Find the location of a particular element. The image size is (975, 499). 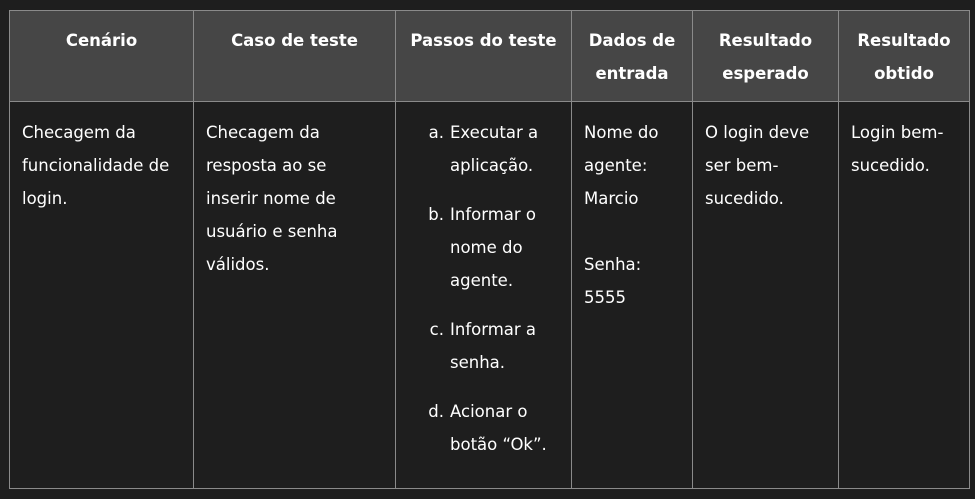

cell-dados-de-entrada: Nome do agente: Marcio Senha: 5555 is located at coordinates (632, 295).